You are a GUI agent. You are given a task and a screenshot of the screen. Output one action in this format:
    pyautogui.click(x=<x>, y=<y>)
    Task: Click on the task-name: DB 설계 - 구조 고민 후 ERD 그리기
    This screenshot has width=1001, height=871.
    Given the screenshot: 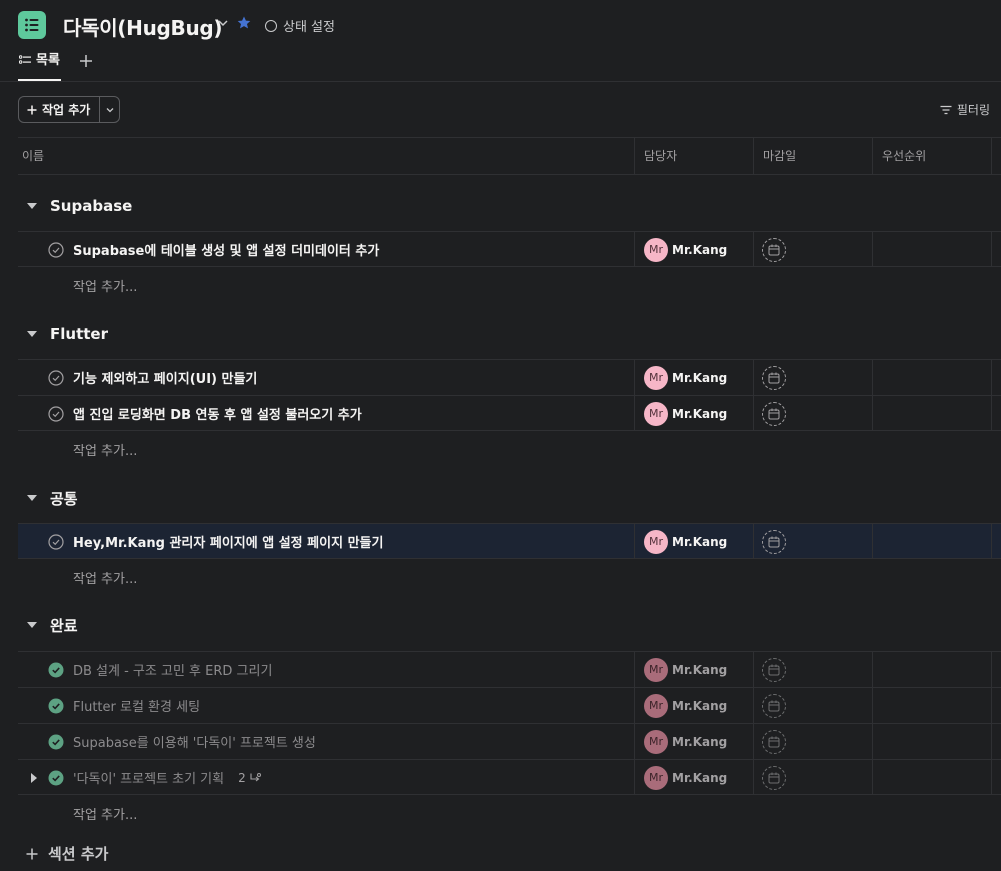 What is the action you would take?
    pyautogui.click(x=172, y=669)
    